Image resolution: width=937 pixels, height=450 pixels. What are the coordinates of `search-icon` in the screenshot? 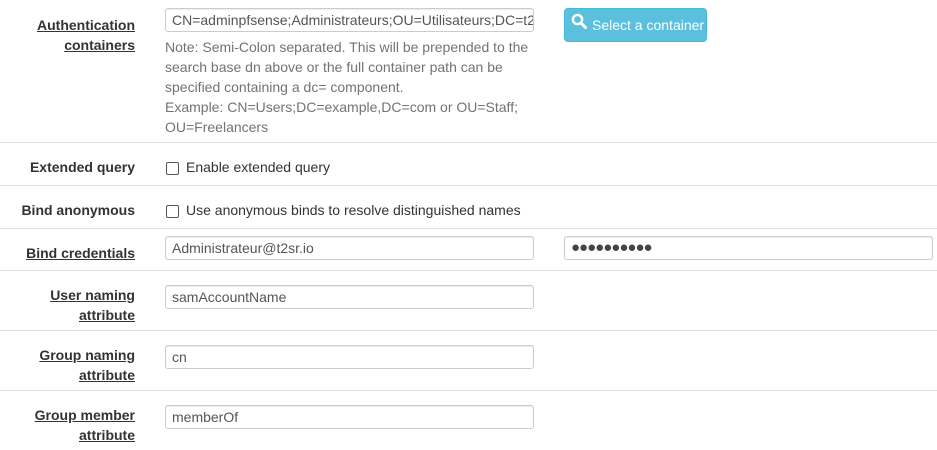 It's located at (579, 24).